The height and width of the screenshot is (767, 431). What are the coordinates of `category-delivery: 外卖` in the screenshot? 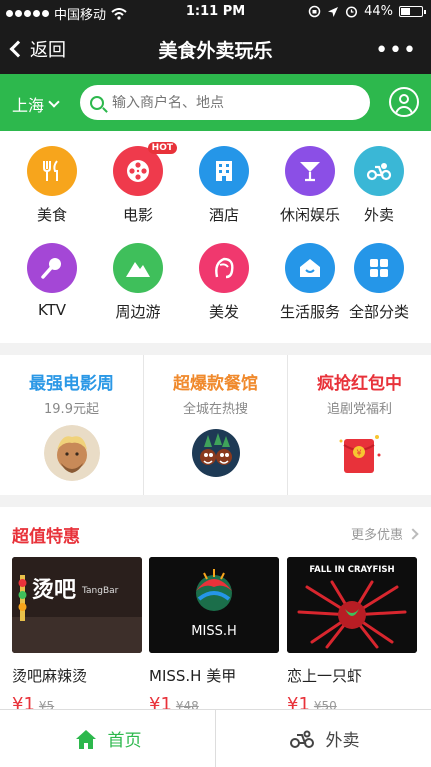 It's located at (379, 185).